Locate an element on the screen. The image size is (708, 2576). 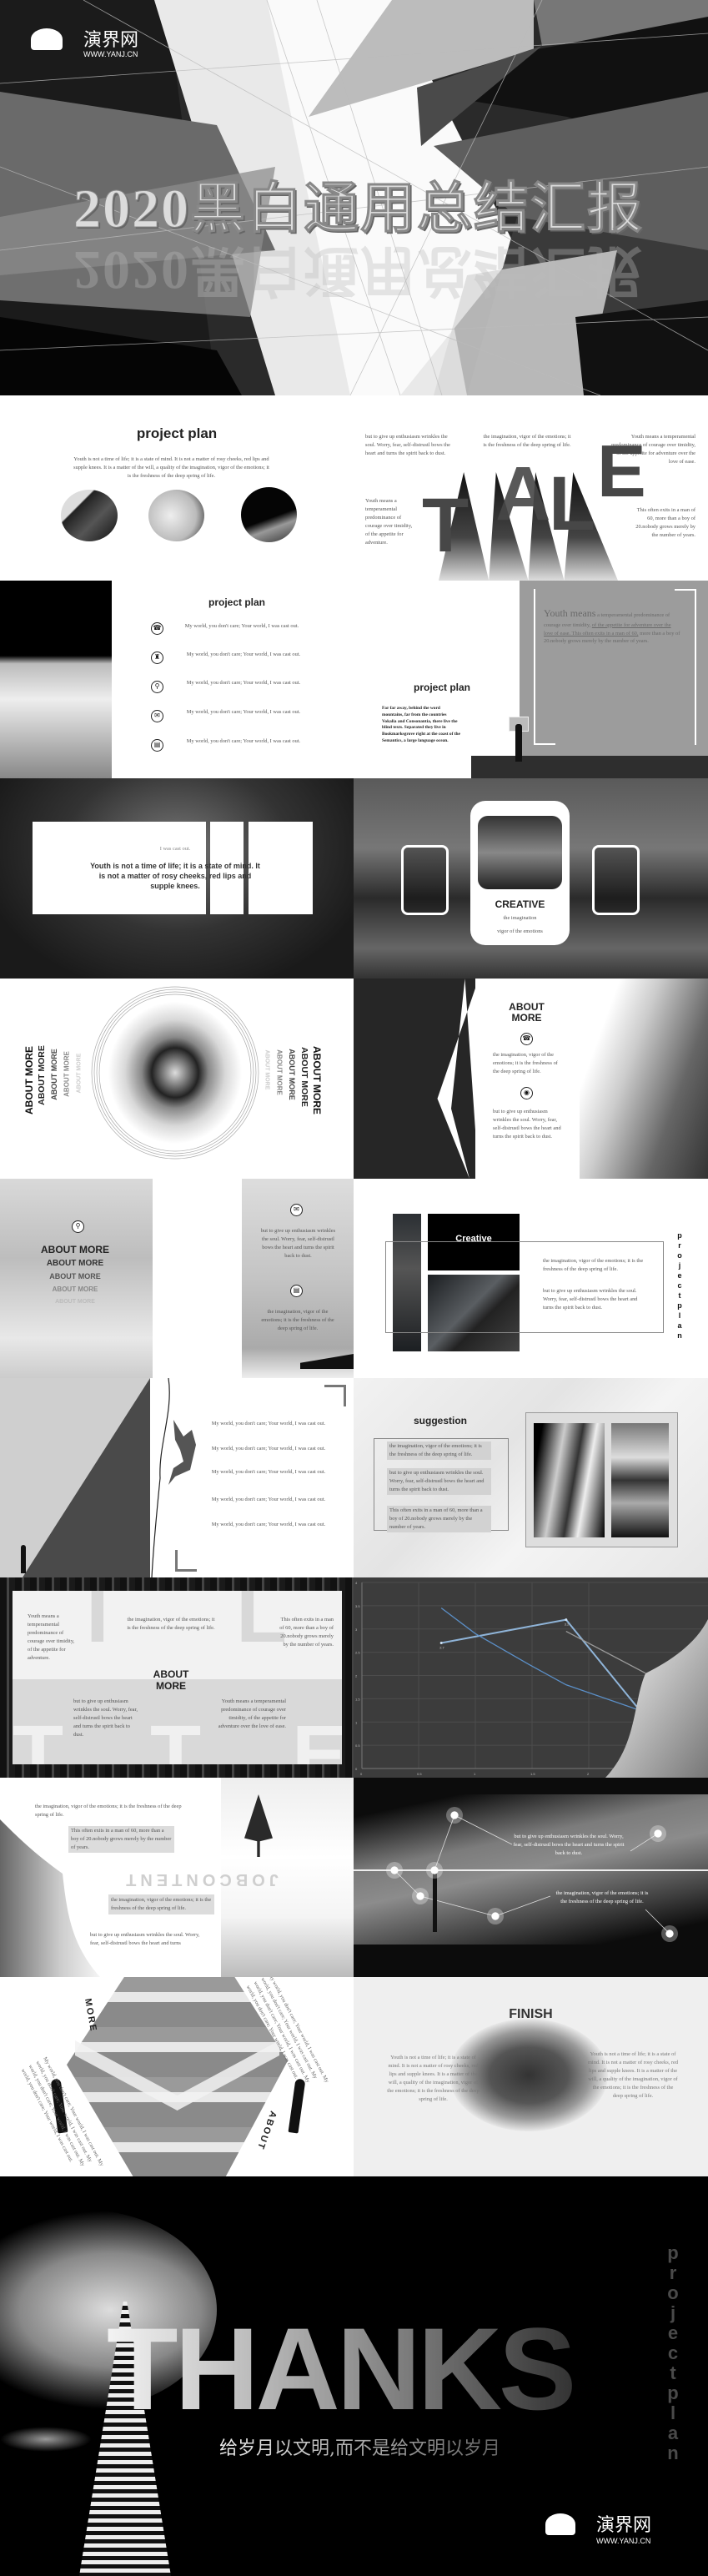
floor is located at coordinates (589, 767).